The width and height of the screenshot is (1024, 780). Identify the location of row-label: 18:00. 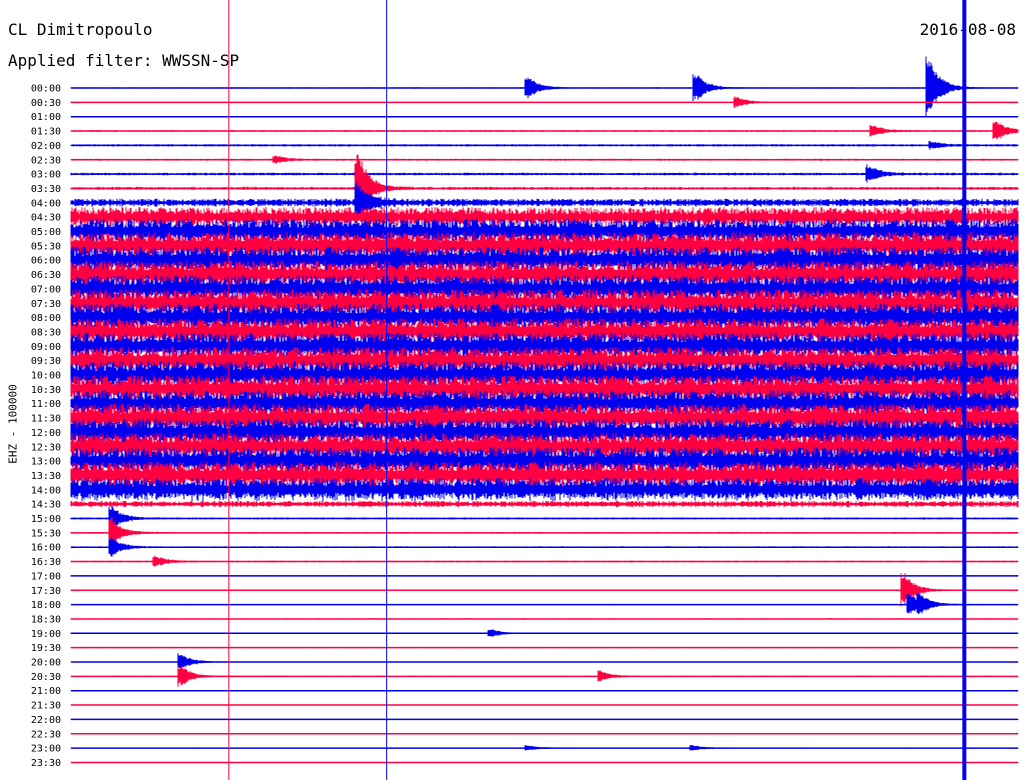
(46, 605).